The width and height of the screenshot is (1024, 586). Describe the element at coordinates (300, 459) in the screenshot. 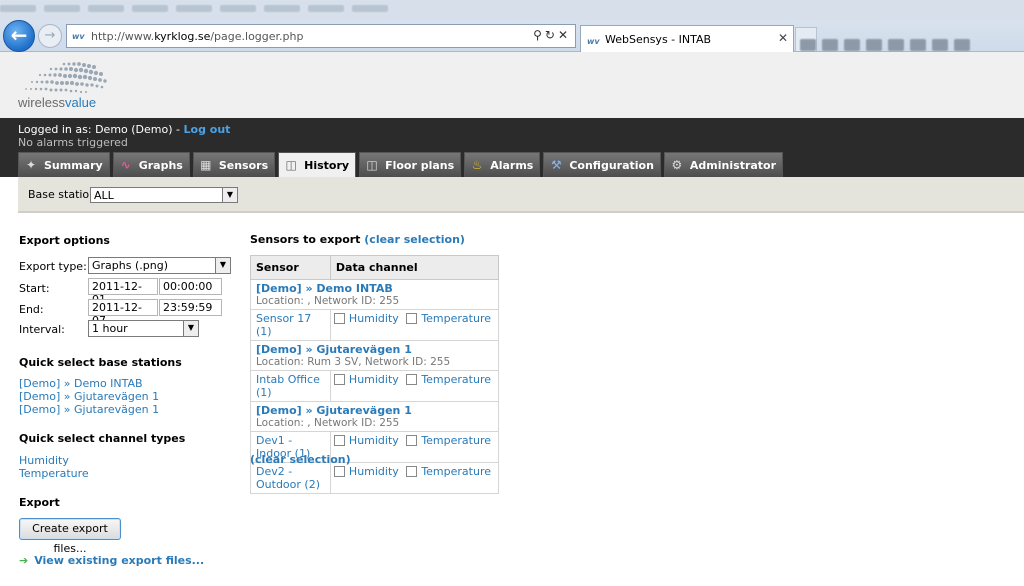

I see `clear-selection-bottom-link: (clear selection)` at that location.